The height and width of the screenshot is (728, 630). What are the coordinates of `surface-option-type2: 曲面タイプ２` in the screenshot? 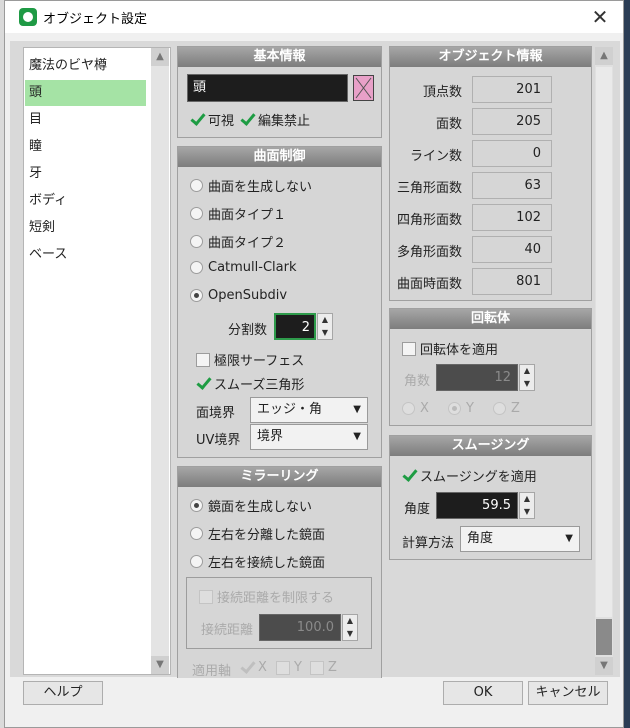 It's located at (238, 241).